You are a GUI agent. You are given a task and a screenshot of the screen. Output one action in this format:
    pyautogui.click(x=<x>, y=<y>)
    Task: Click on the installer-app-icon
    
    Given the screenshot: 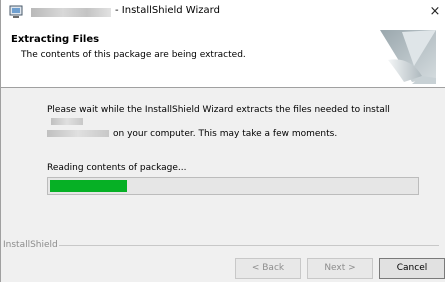 What is the action you would take?
    pyautogui.click(x=16, y=12)
    